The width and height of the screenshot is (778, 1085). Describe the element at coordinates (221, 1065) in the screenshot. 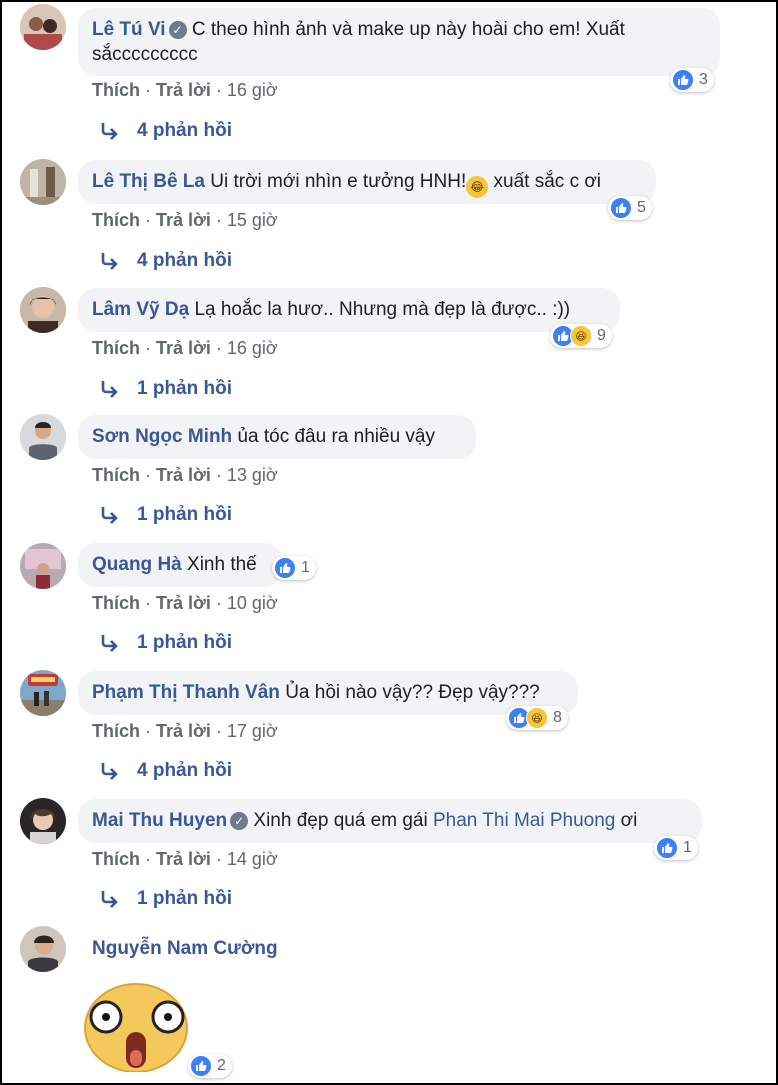

I see `reaction-count: 2` at that location.